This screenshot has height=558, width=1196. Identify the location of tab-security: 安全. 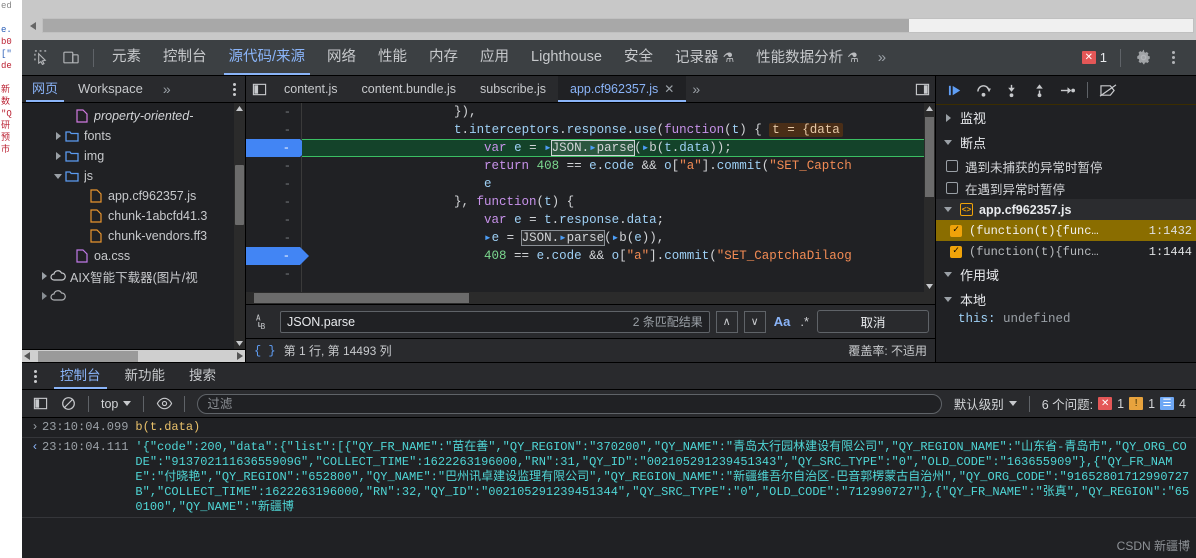
(638, 57).